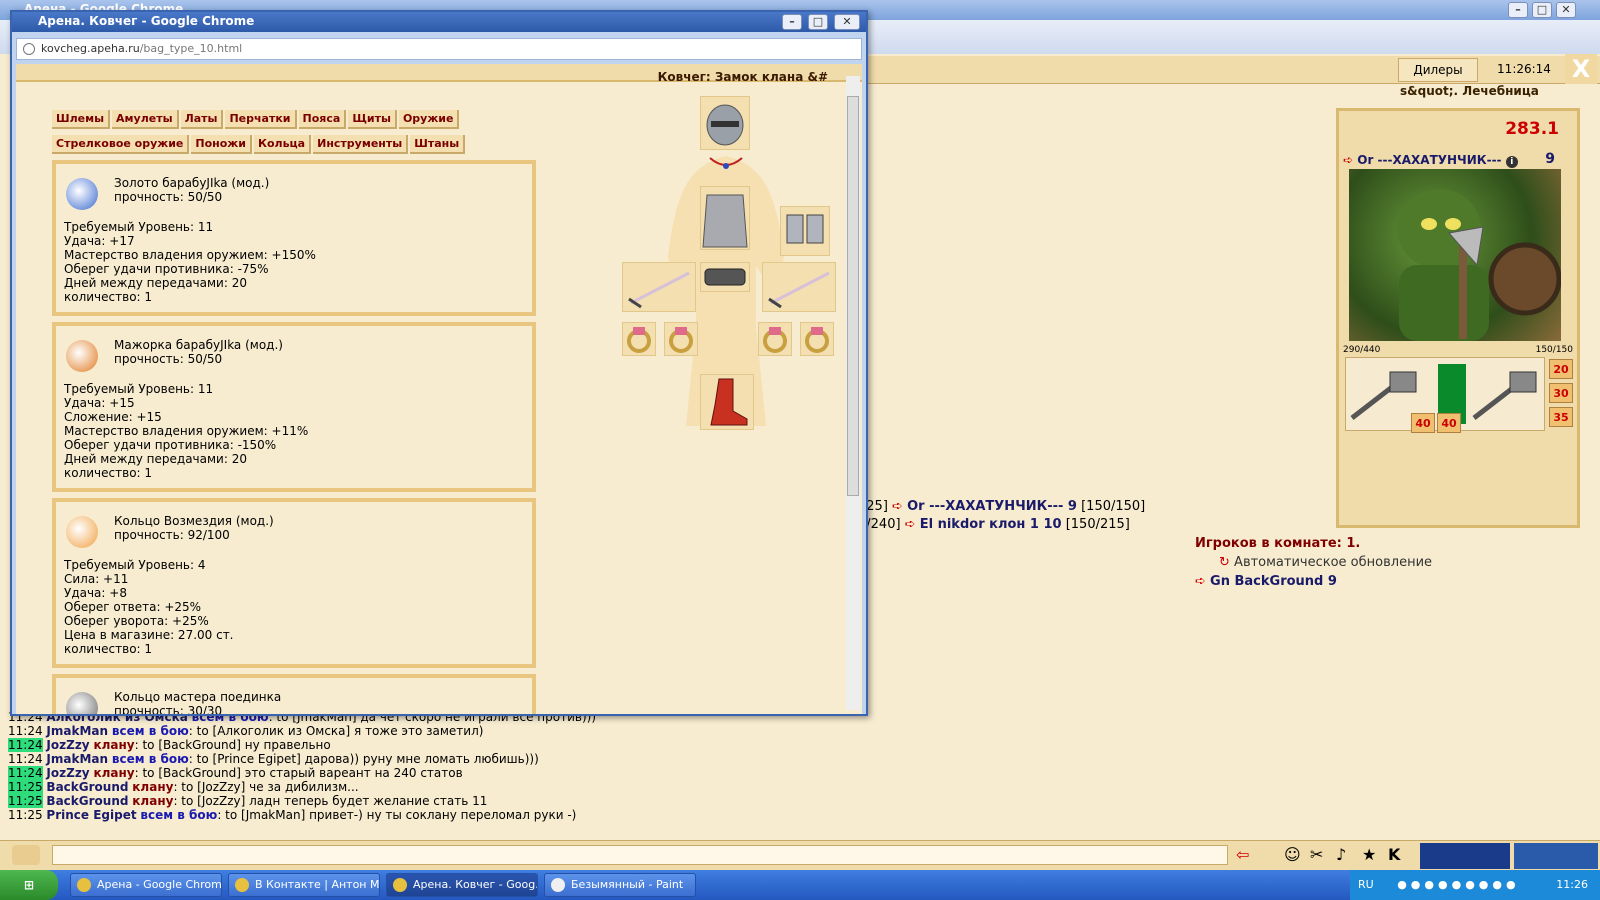 Image resolution: width=1600 pixels, height=900 pixels. Describe the element at coordinates (81, 119) in the screenshot. I see `tab-0: Шлемы` at that location.